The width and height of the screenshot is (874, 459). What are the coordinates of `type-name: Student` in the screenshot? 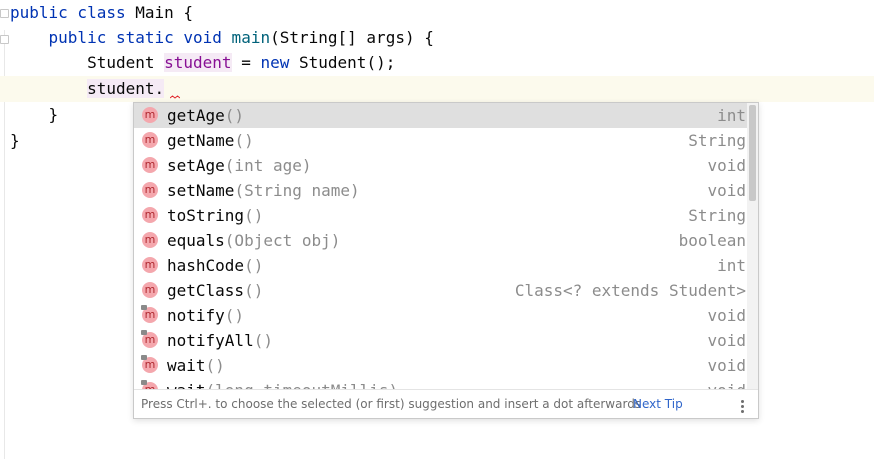 It's located at (126, 62).